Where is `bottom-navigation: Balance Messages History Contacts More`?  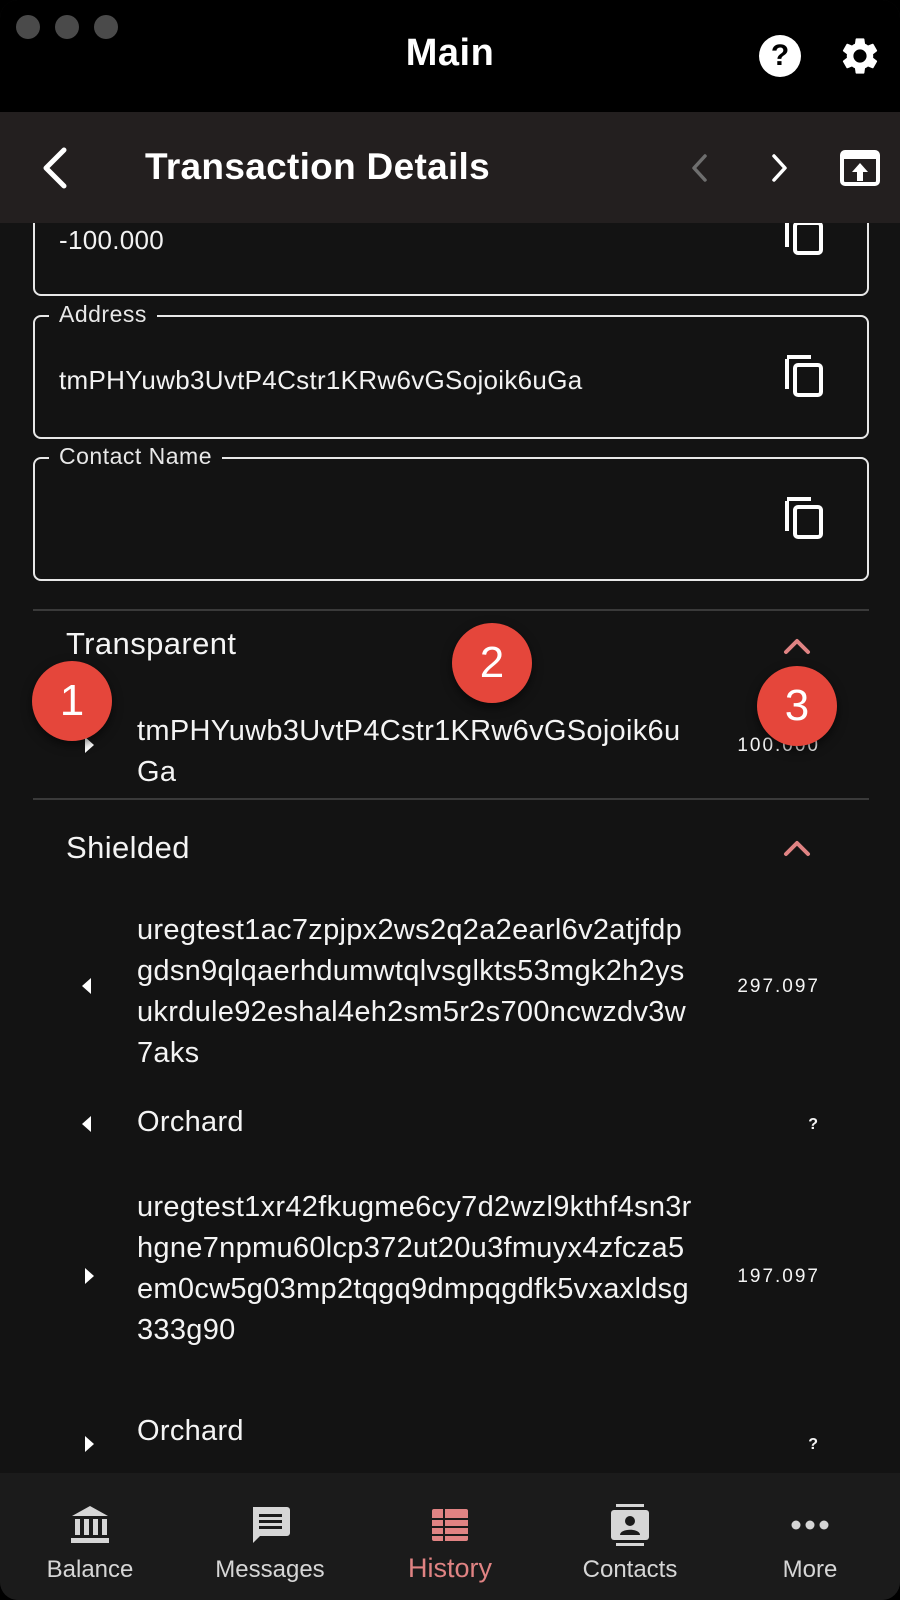 bottom-navigation: Balance Messages History Contacts More is located at coordinates (450, 1536).